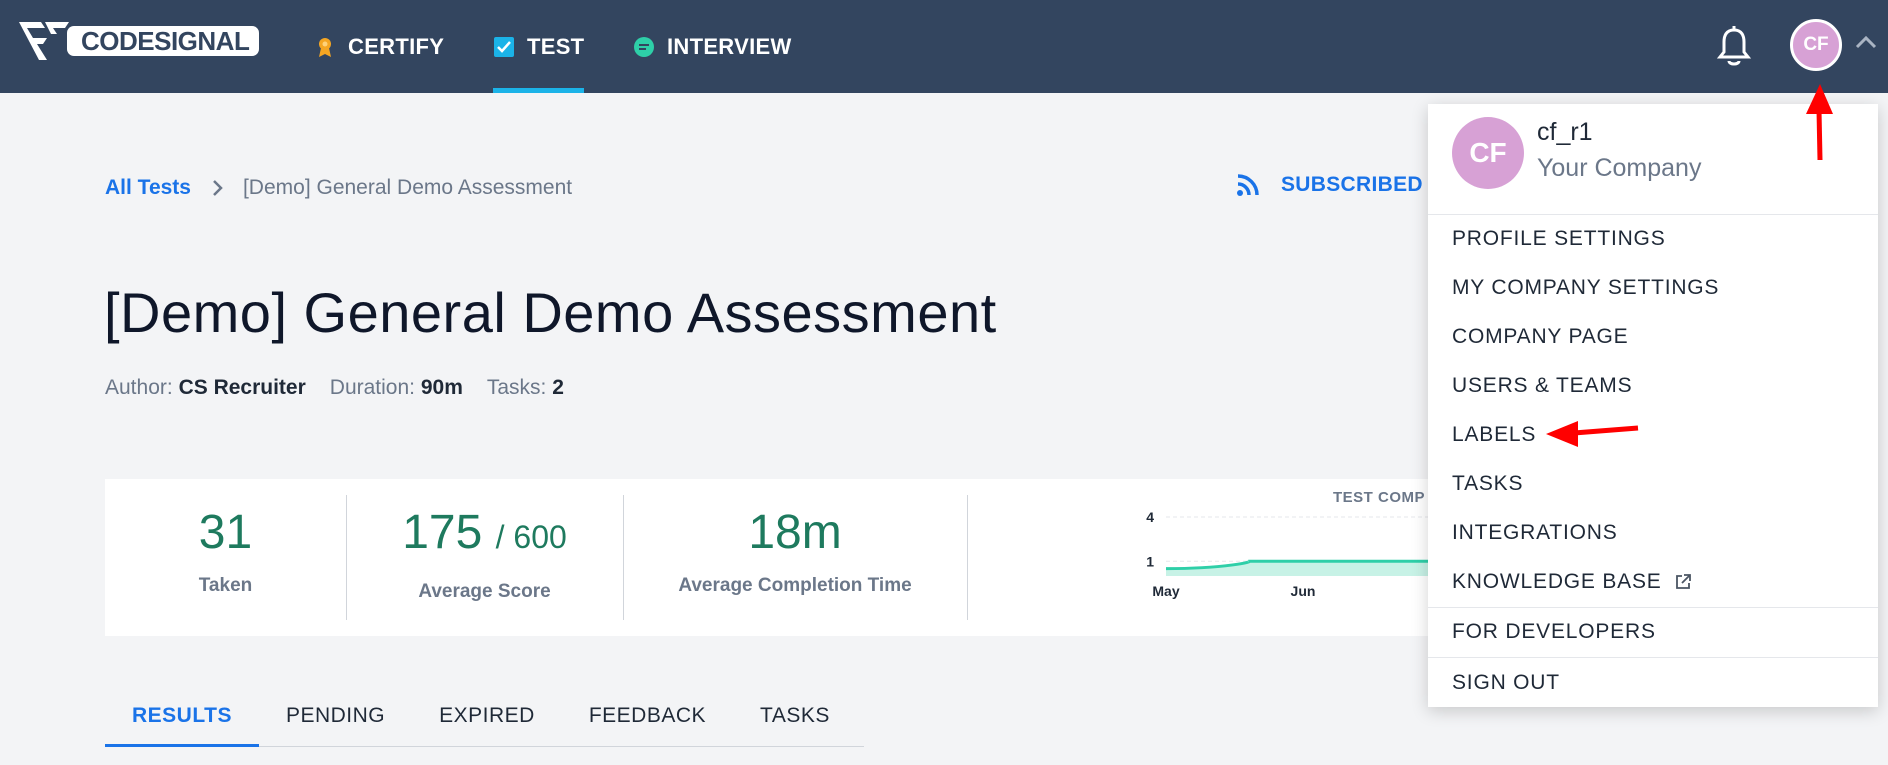 The width and height of the screenshot is (1888, 765). Describe the element at coordinates (1379, 497) in the screenshot. I see `chart-title: TEST COMP` at that location.